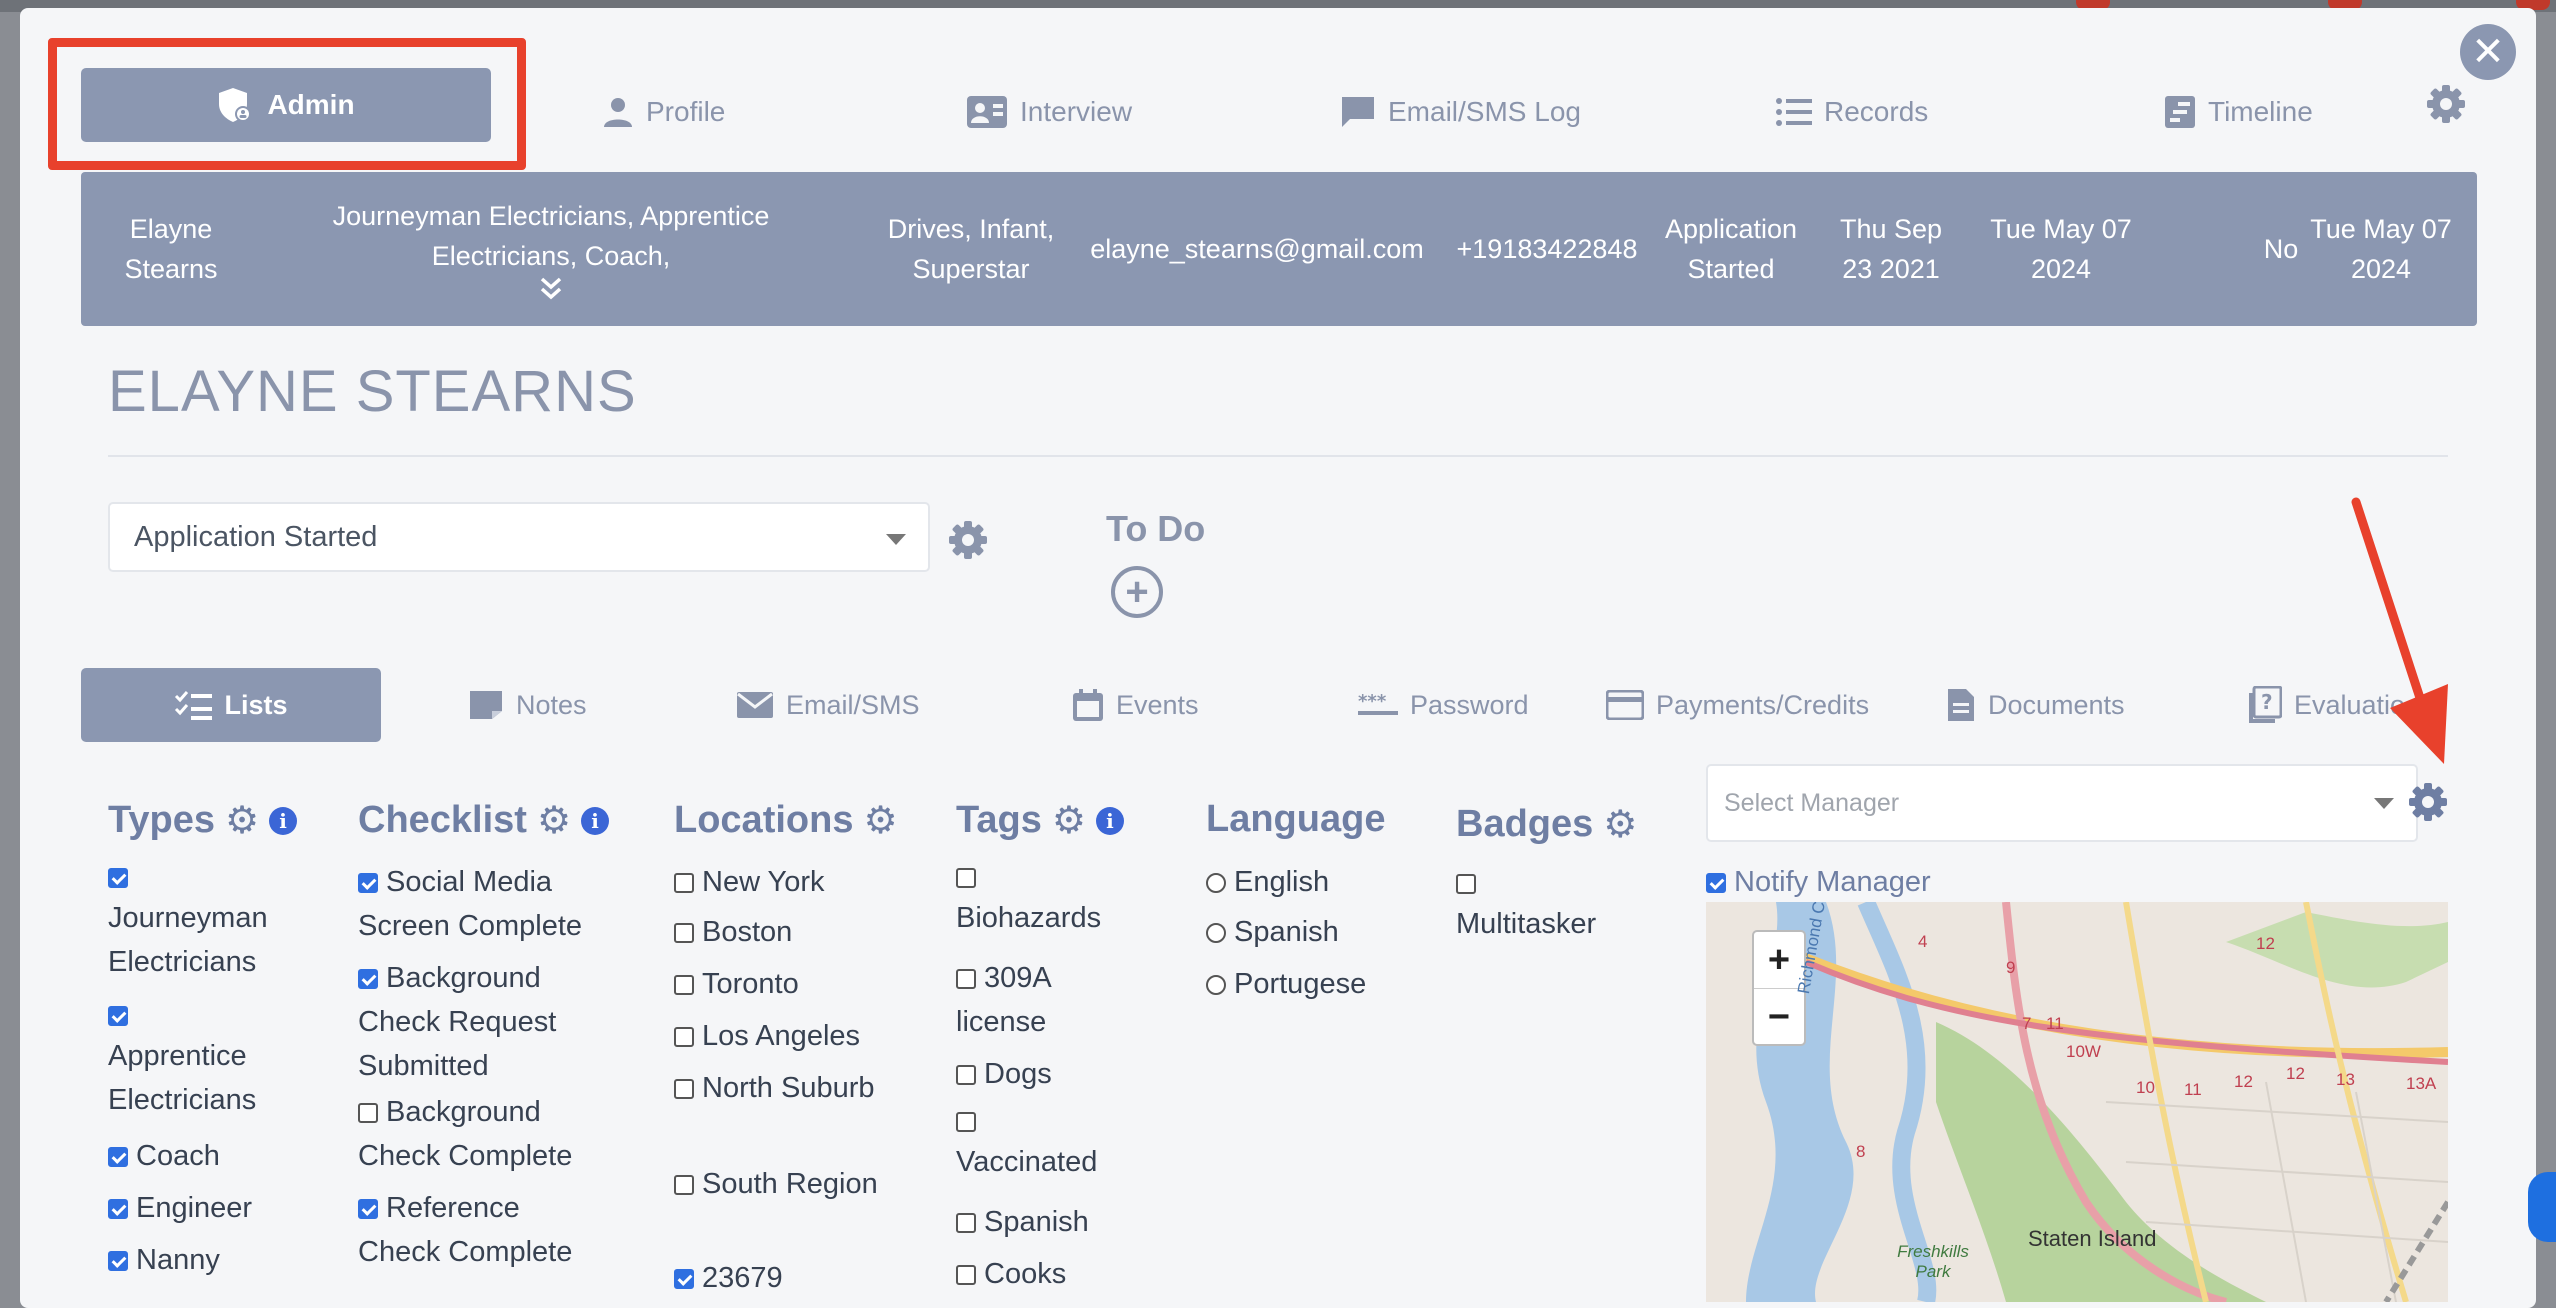 The image size is (2556, 1308). I want to click on locations-option: Toronto, so click(789, 984).